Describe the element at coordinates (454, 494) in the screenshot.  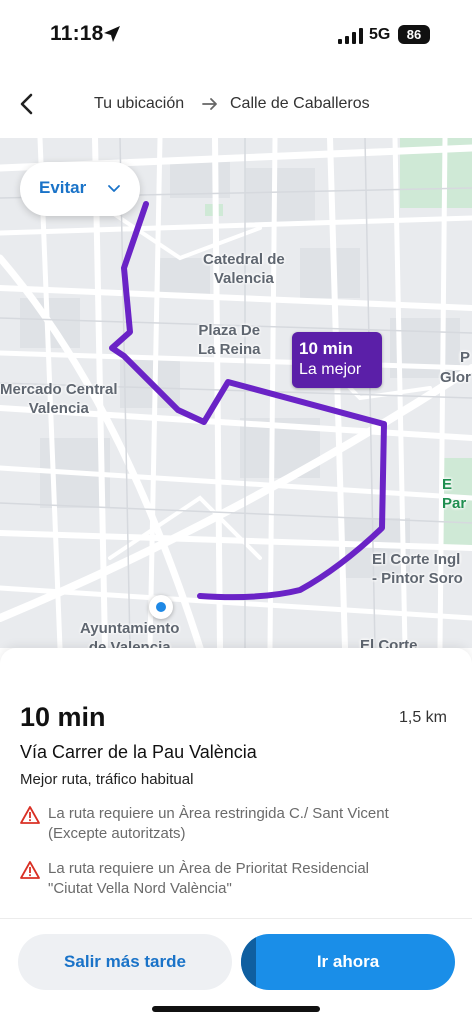
I see `map-label-edge-parq: E Par` at that location.